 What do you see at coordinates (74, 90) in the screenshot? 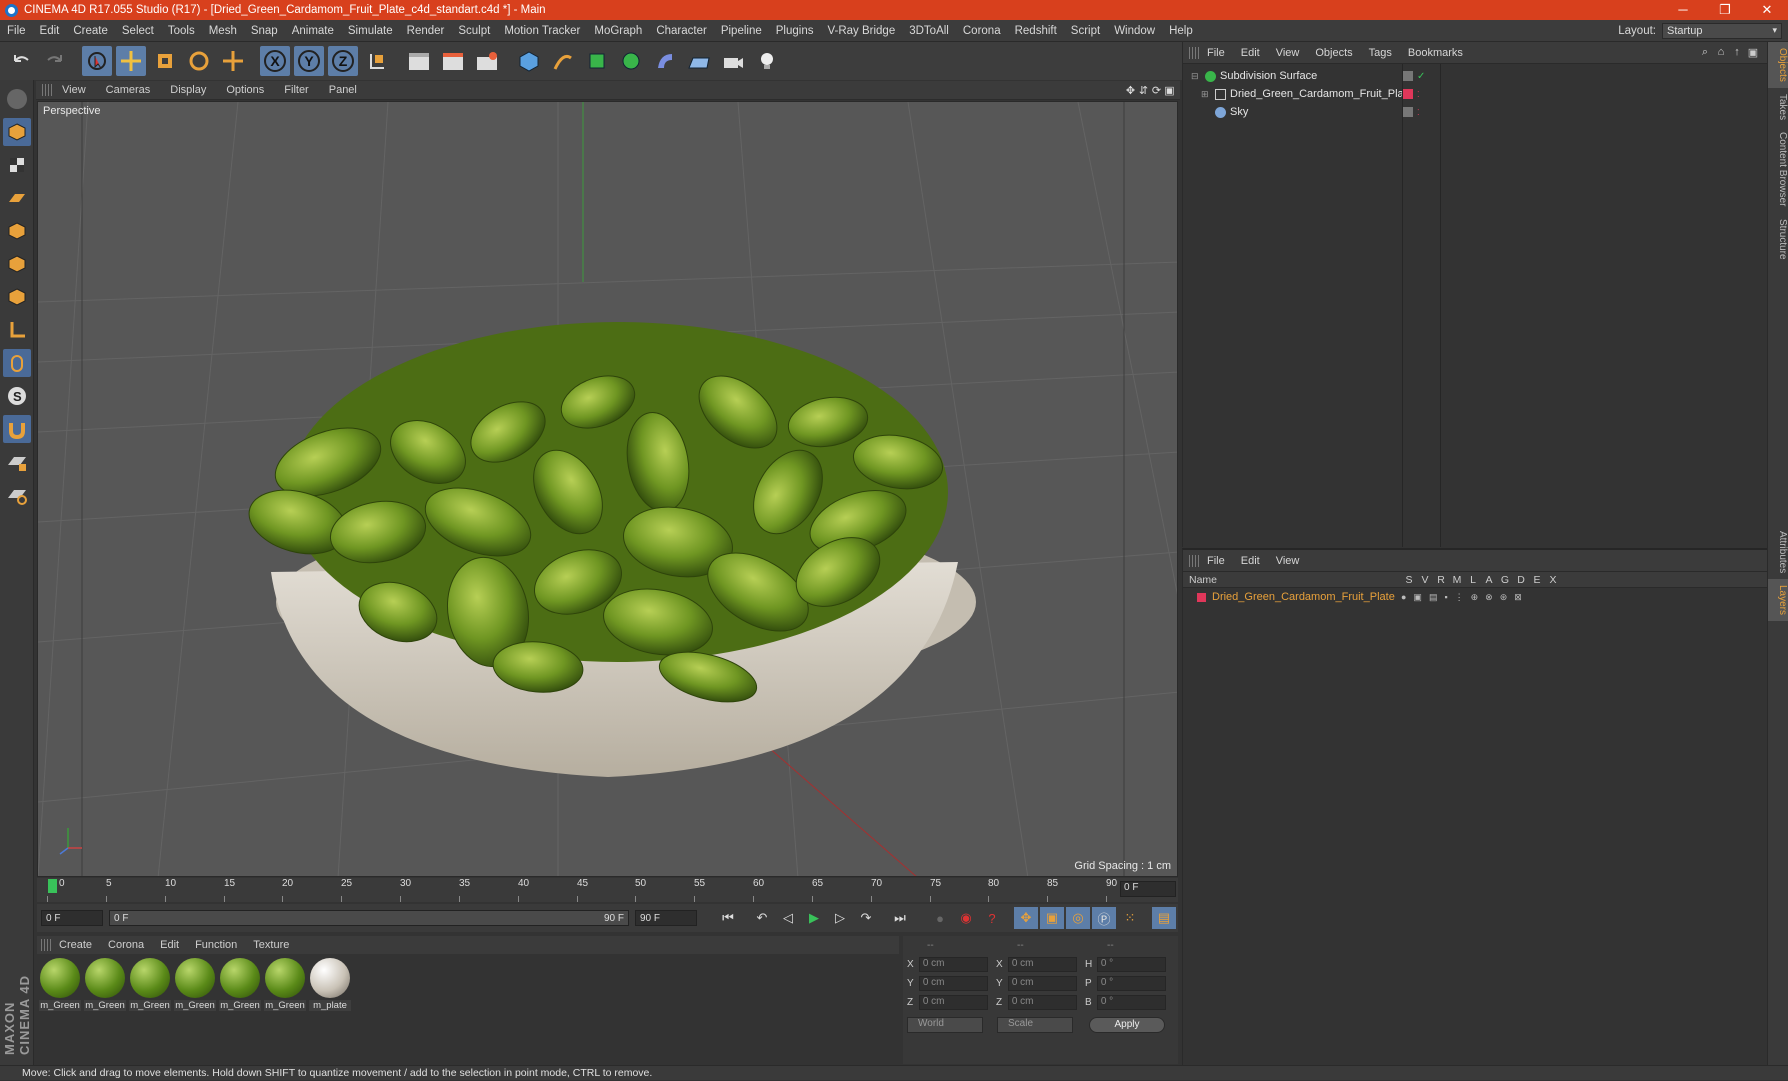
I see `viewport-menu-view: View` at bounding box center [74, 90].